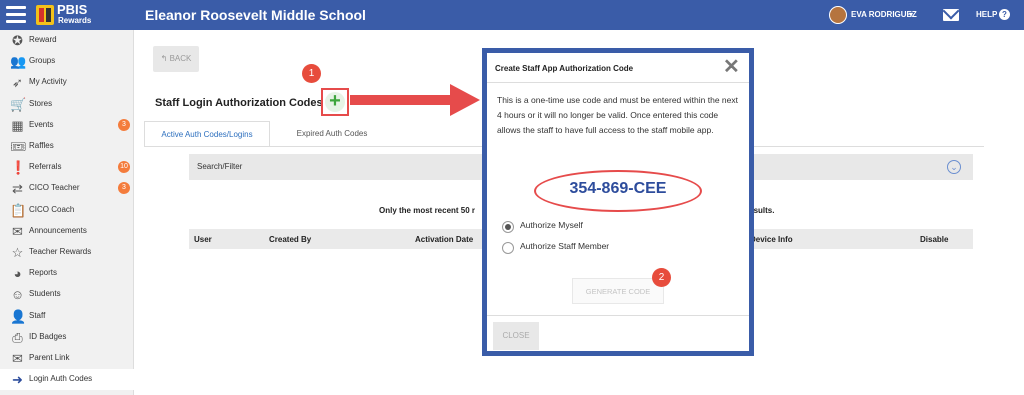 This screenshot has height=395, width=1024. What do you see at coordinates (838, 15) in the screenshot?
I see `user-avatar` at bounding box center [838, 15].